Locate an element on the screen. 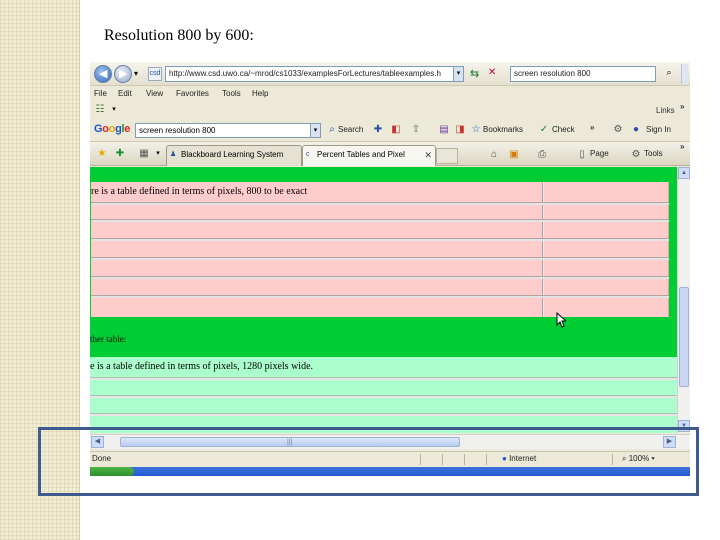 The width and height of the screenshot is (720, 540). zoom-magnifier-icon: ⌕ is located at coordinates (624, 458).